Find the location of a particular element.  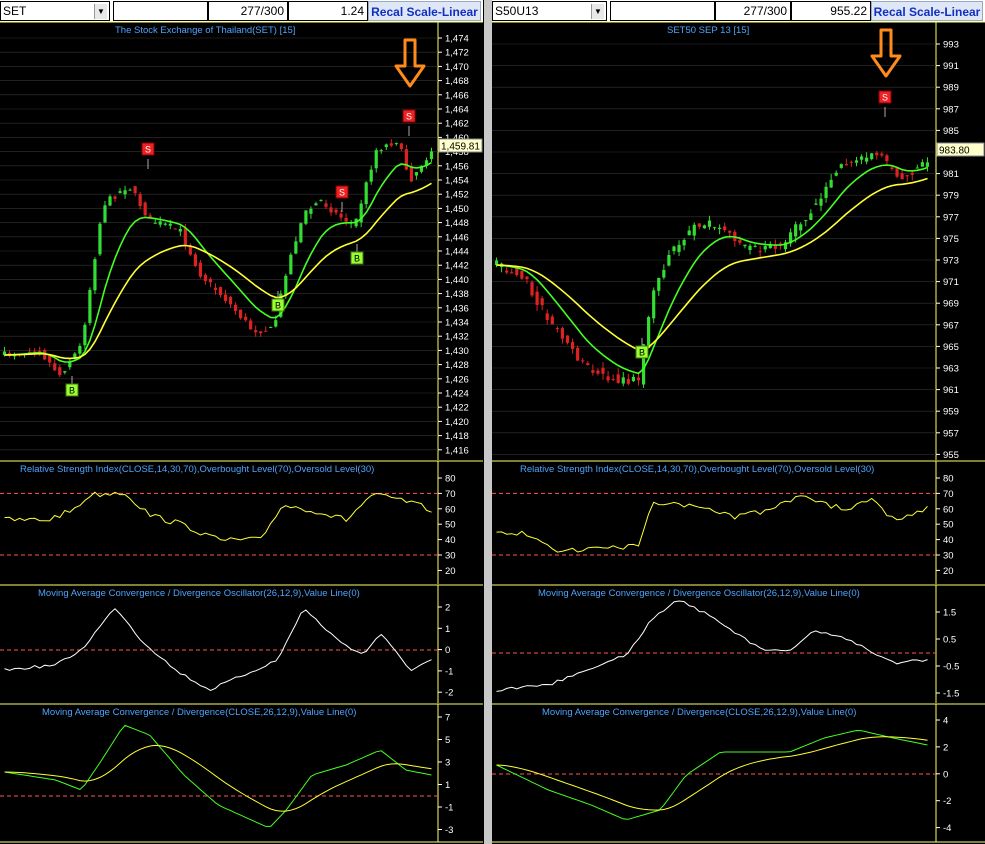

axis-tick-label: 50 is located at coordinates (948, 525).